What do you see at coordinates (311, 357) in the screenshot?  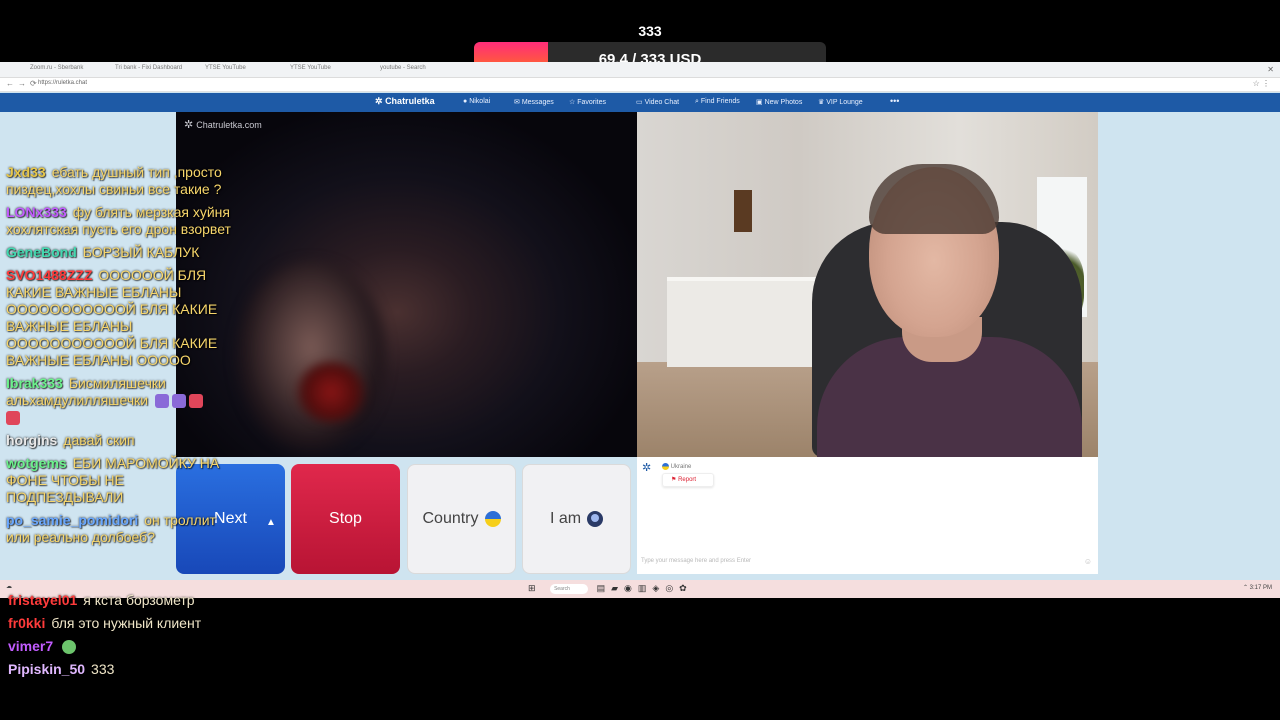 I see `stranger-face-blur` at bounding box center [311, 357].